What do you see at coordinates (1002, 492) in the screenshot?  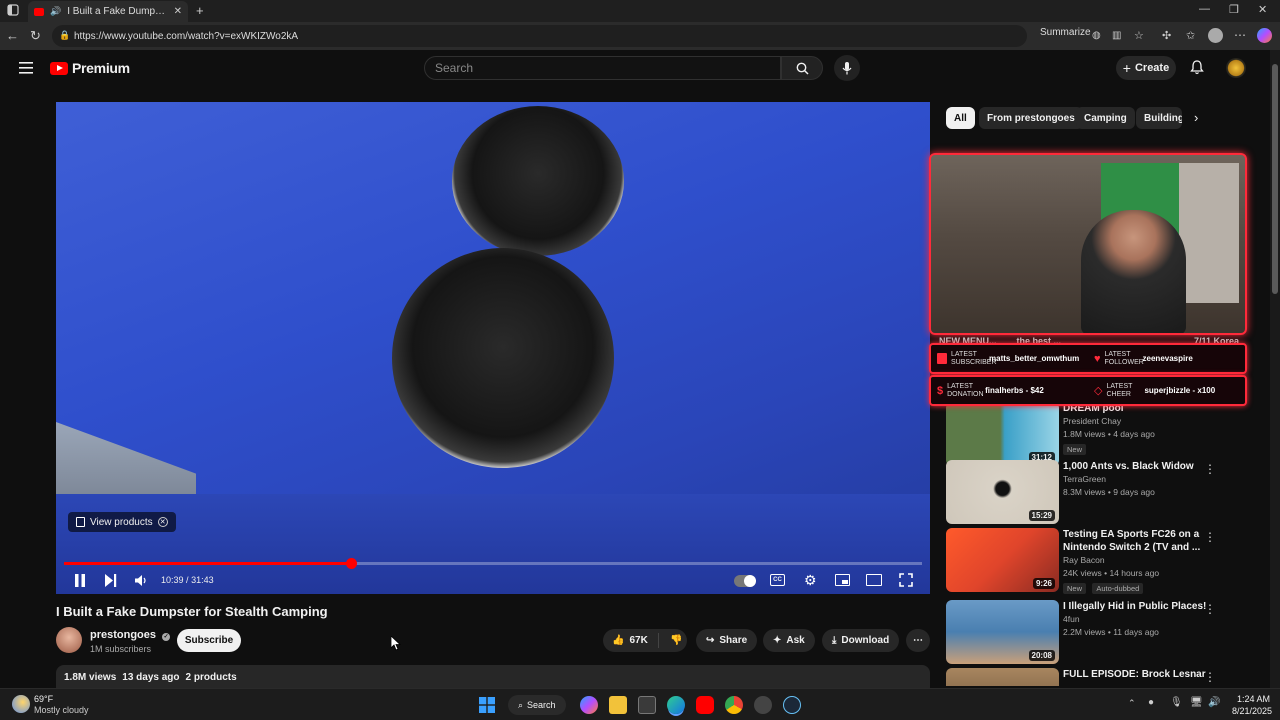 I see `thumbnail: 15:29` at bounding box center [1002, 492].